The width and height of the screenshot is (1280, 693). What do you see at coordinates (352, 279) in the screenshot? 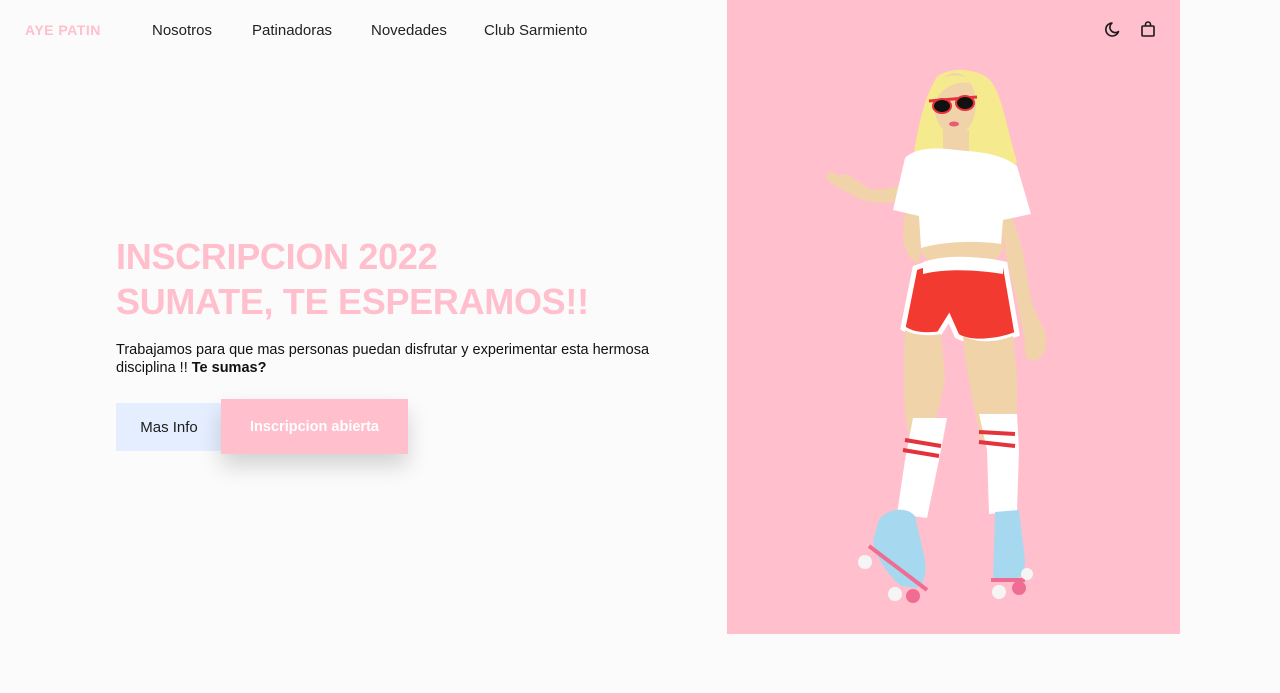
I see `hero-title: INSCRIPCION 2022 SUMATE, TE ESPERAMOS!!` at bounding box center [352, 279].